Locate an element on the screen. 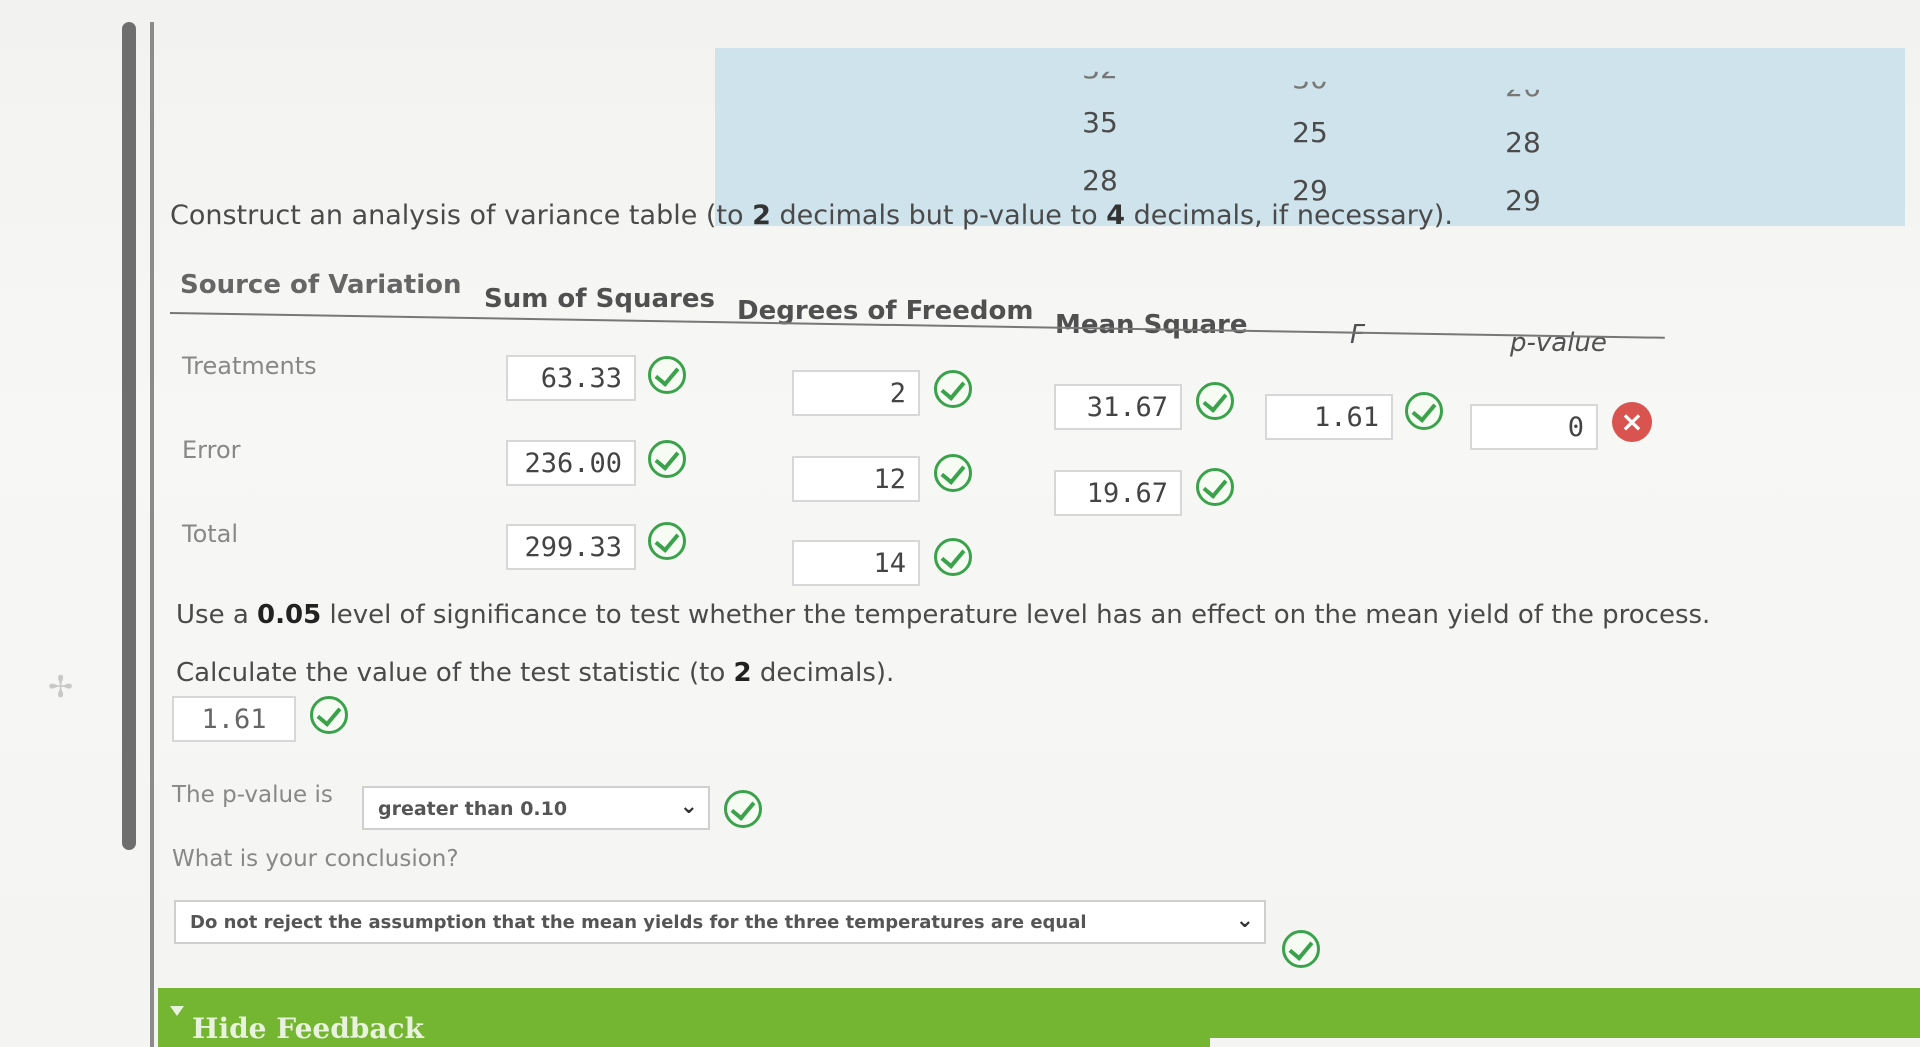  header-p-value: p-value is located at coordinates (1558, 343).